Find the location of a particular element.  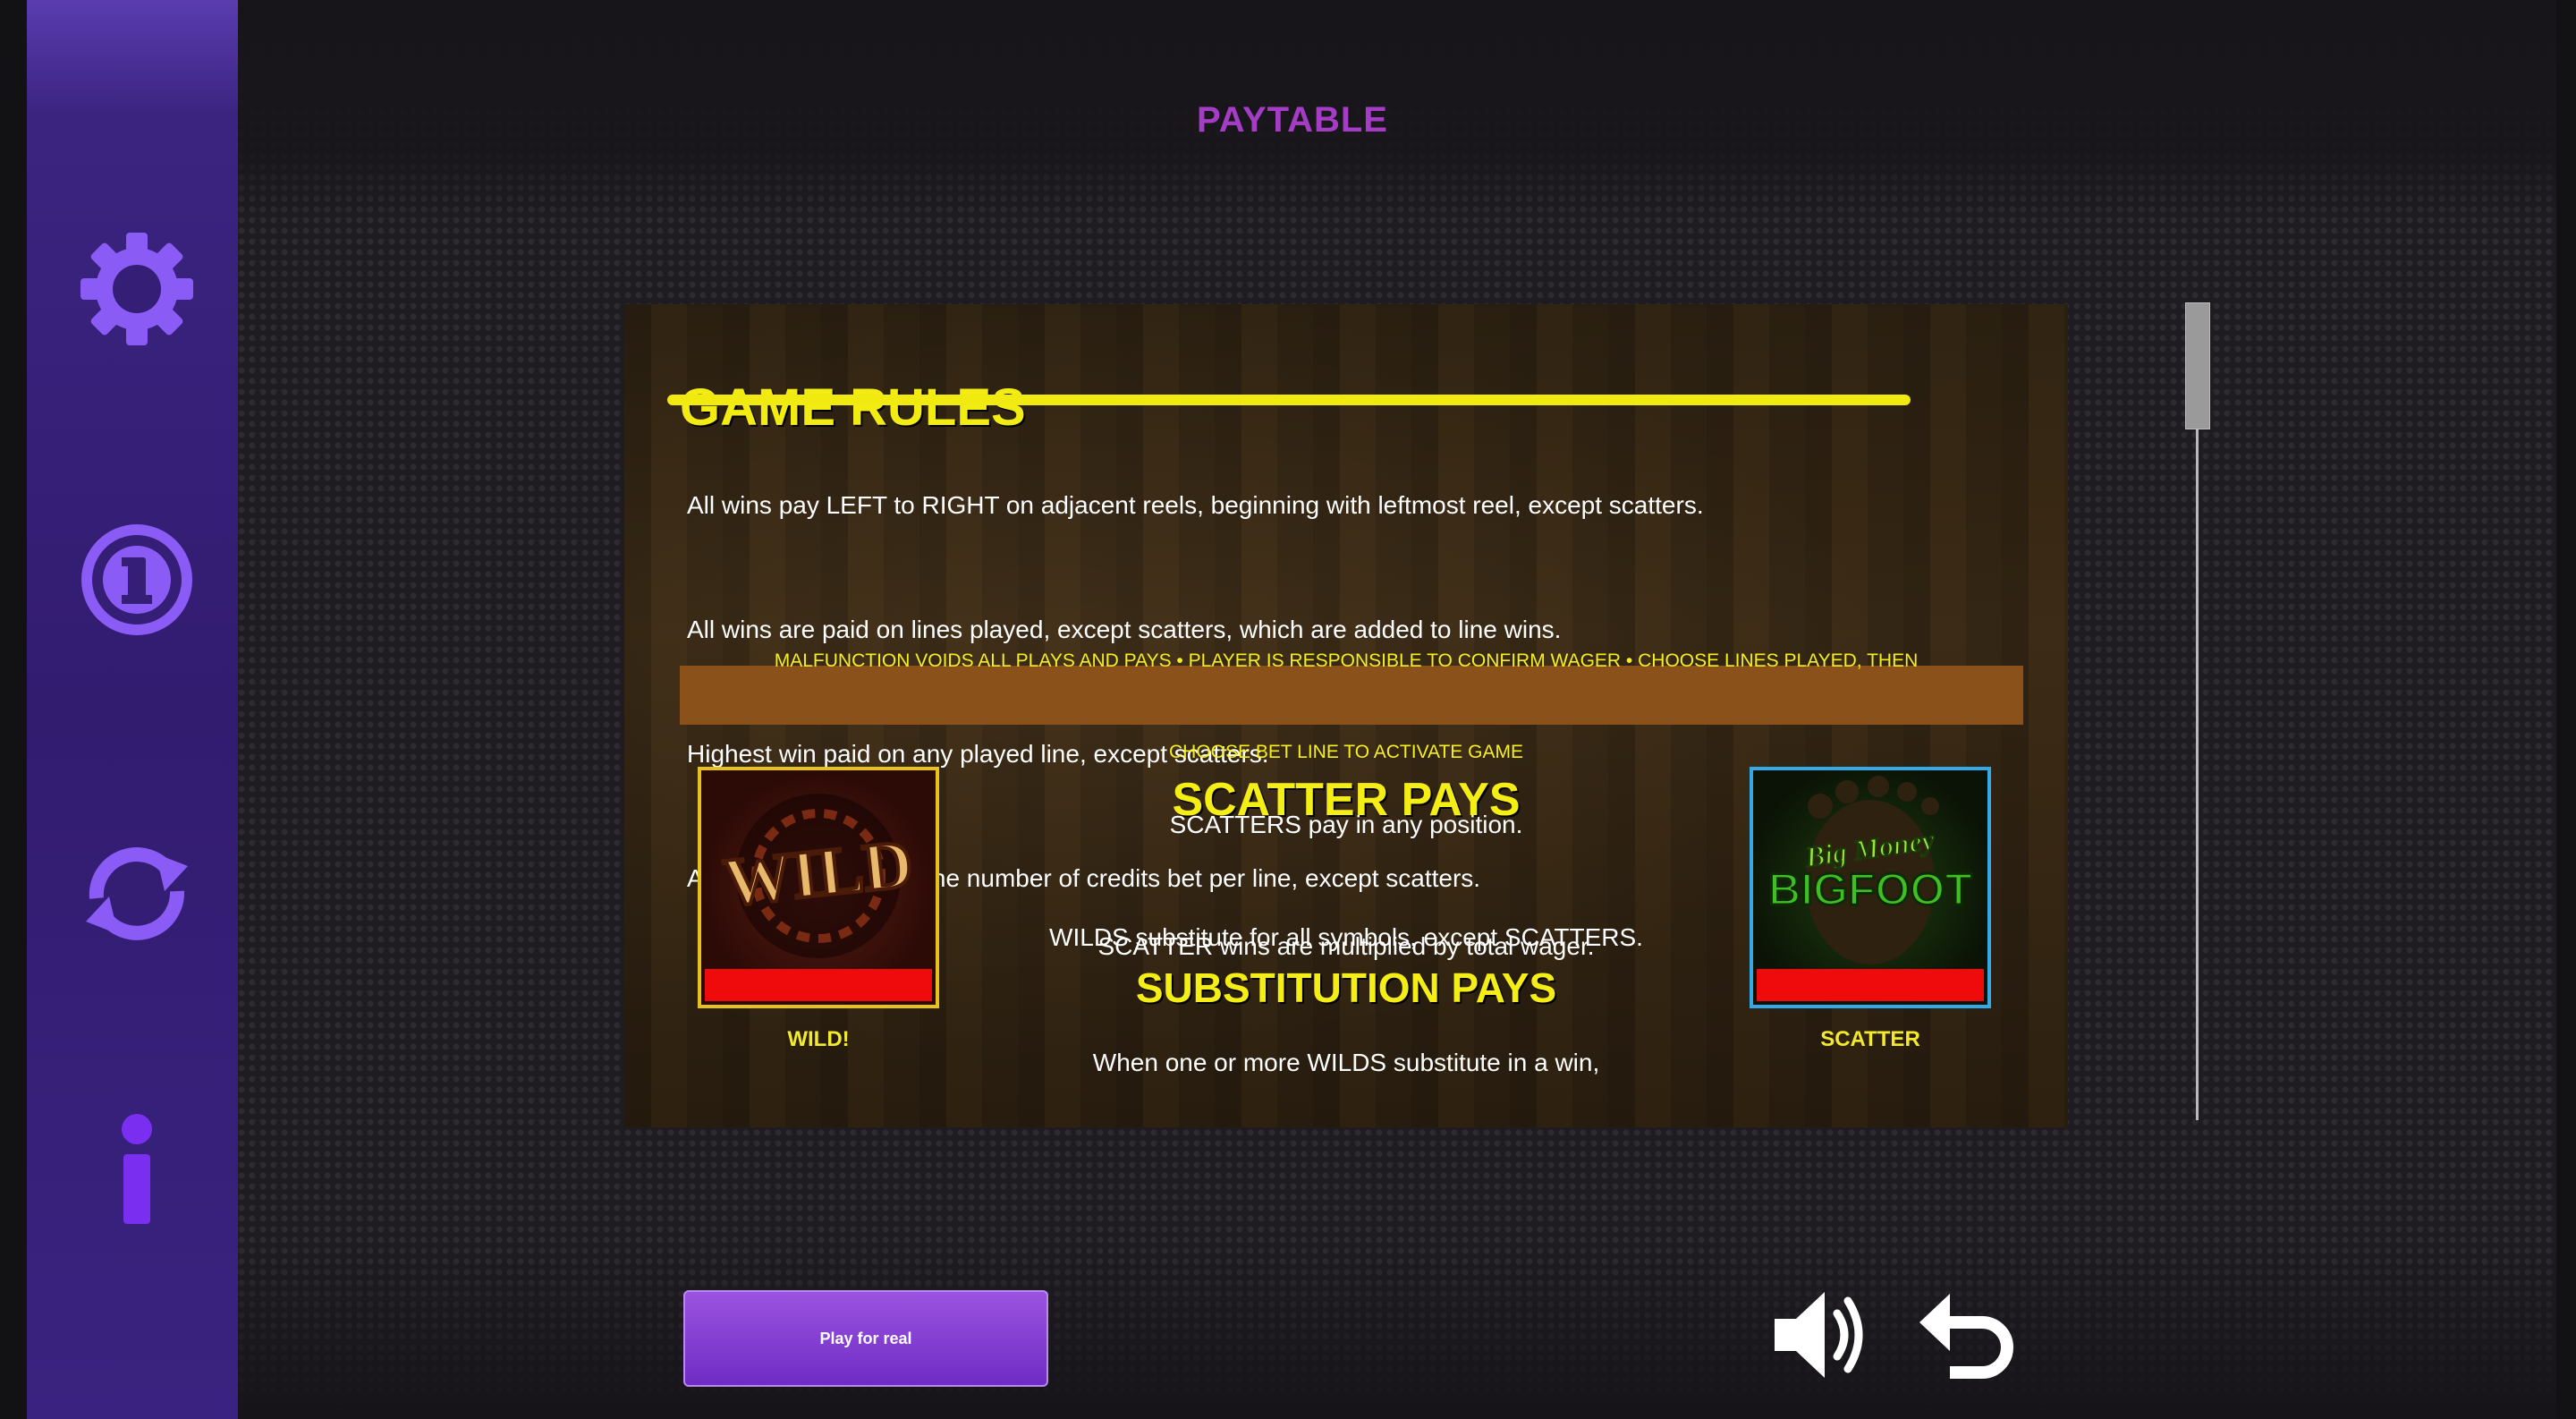

scatter-symbol: Big Money BIGFOOT is located at coordinates (1870, 887).